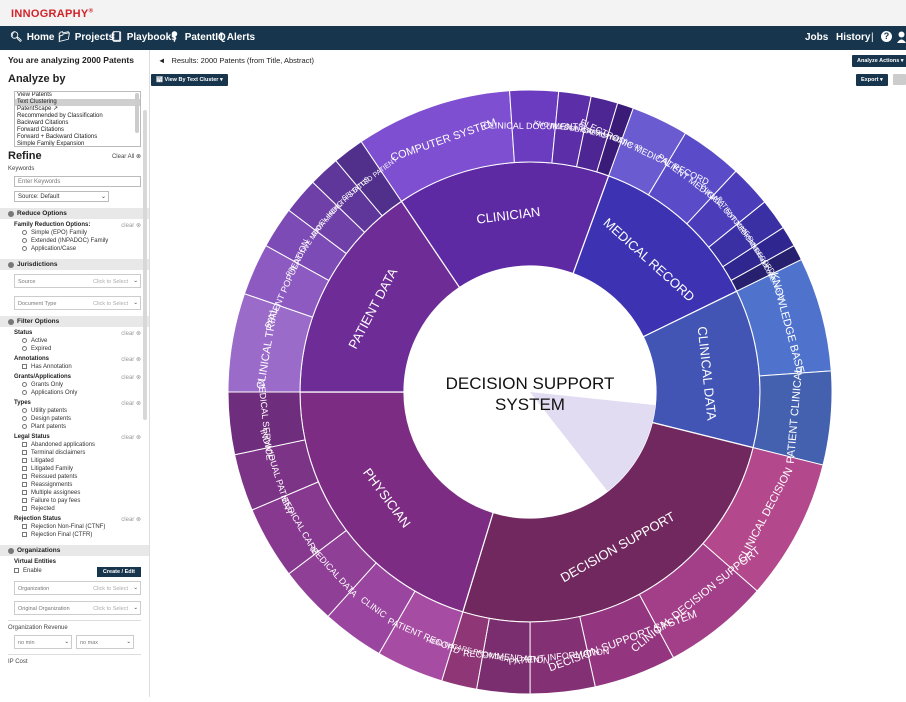  Describe the element at coordinates (77, 527) in the screenshot. I see `rejection-option: Rejection Non-Final (CTNF)` at that location.